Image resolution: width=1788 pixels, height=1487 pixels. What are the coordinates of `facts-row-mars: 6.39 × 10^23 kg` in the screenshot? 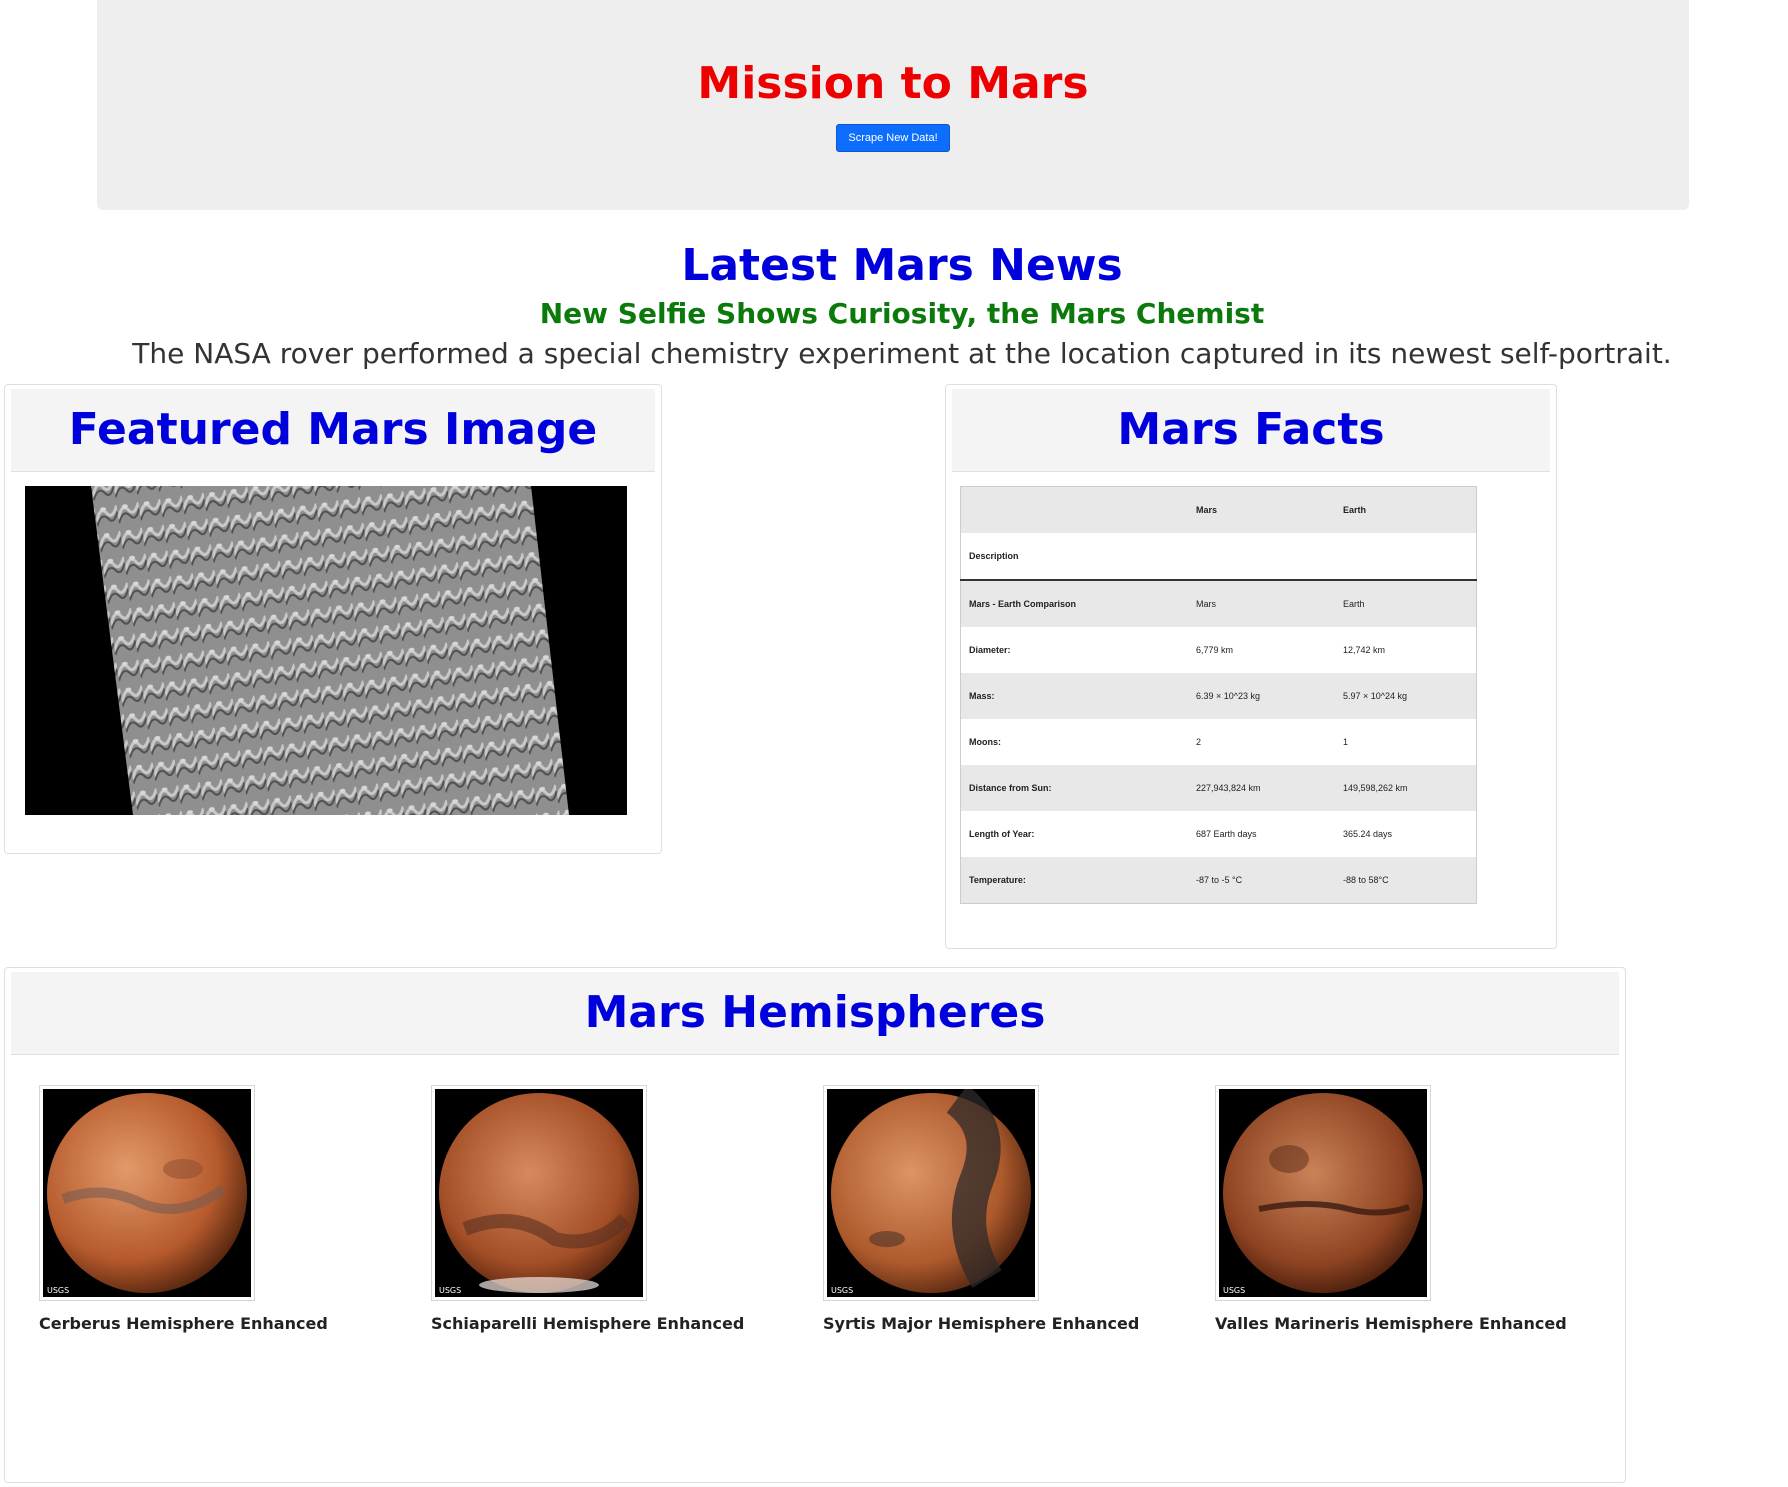 It's located at (1261, 696).